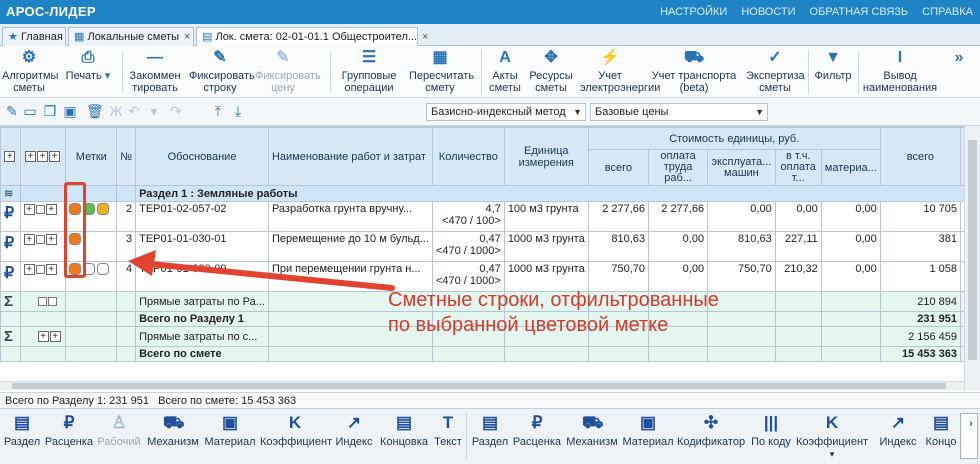 The height and width of the screenshot is (464, 980). I want to click on recalculate-button: ▦ Пересчитать смету, so click(440, 72).